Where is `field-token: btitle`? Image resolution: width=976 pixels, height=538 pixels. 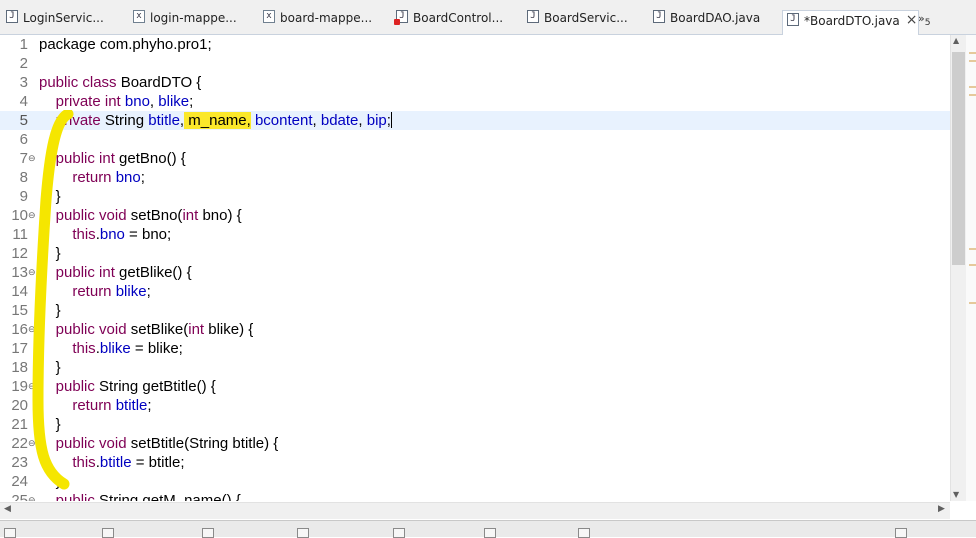 field-token: btitle is located at coordinates (115, 462).